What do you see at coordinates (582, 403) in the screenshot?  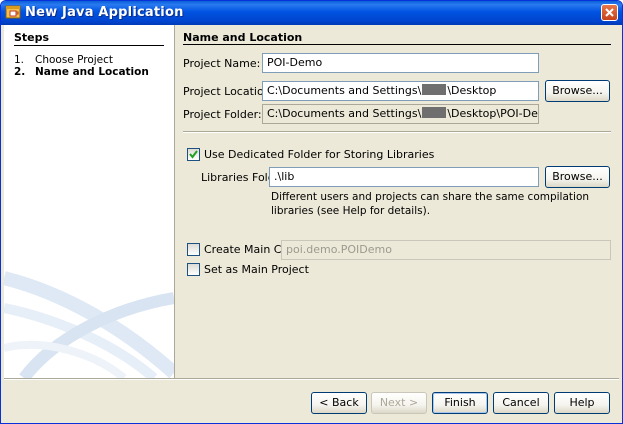 I see `help-button: Help` at bounding box center [582, 403].